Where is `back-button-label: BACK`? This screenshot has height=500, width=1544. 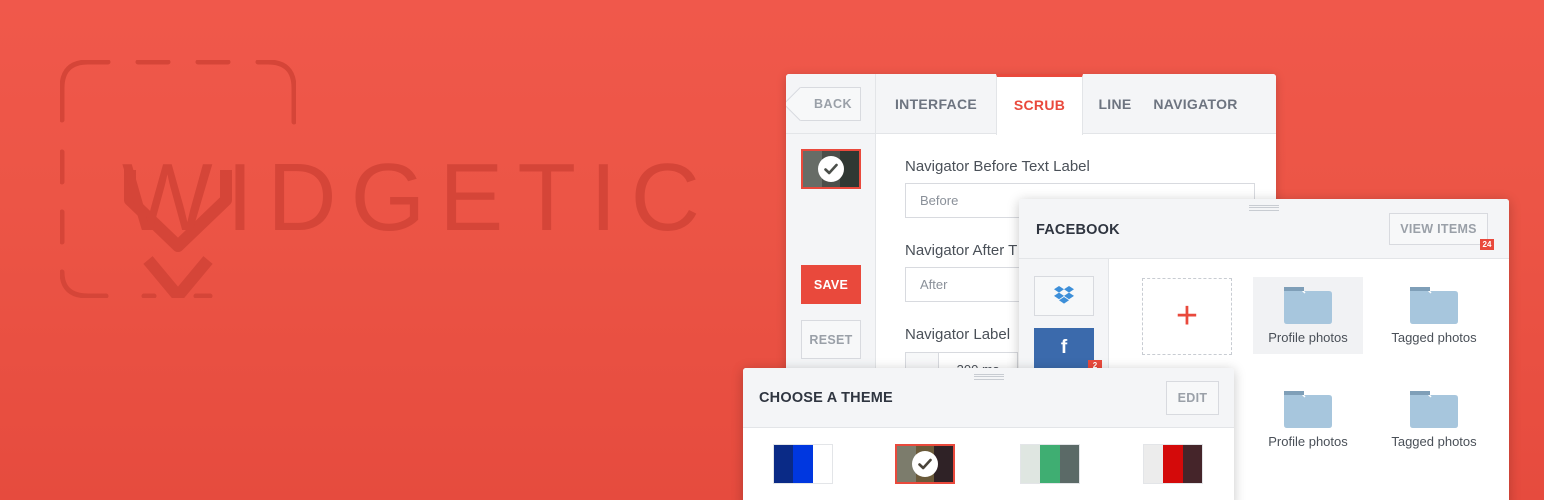 back-button-label: BACK is located at coordinates (833, 104).